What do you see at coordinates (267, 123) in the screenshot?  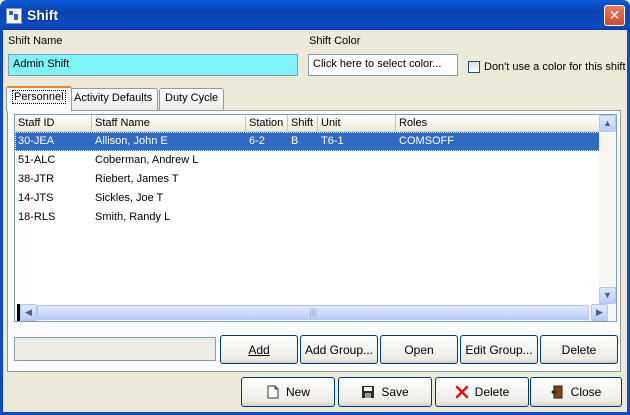 I see `column-header-station: Station` at bounding box center [267, 123].